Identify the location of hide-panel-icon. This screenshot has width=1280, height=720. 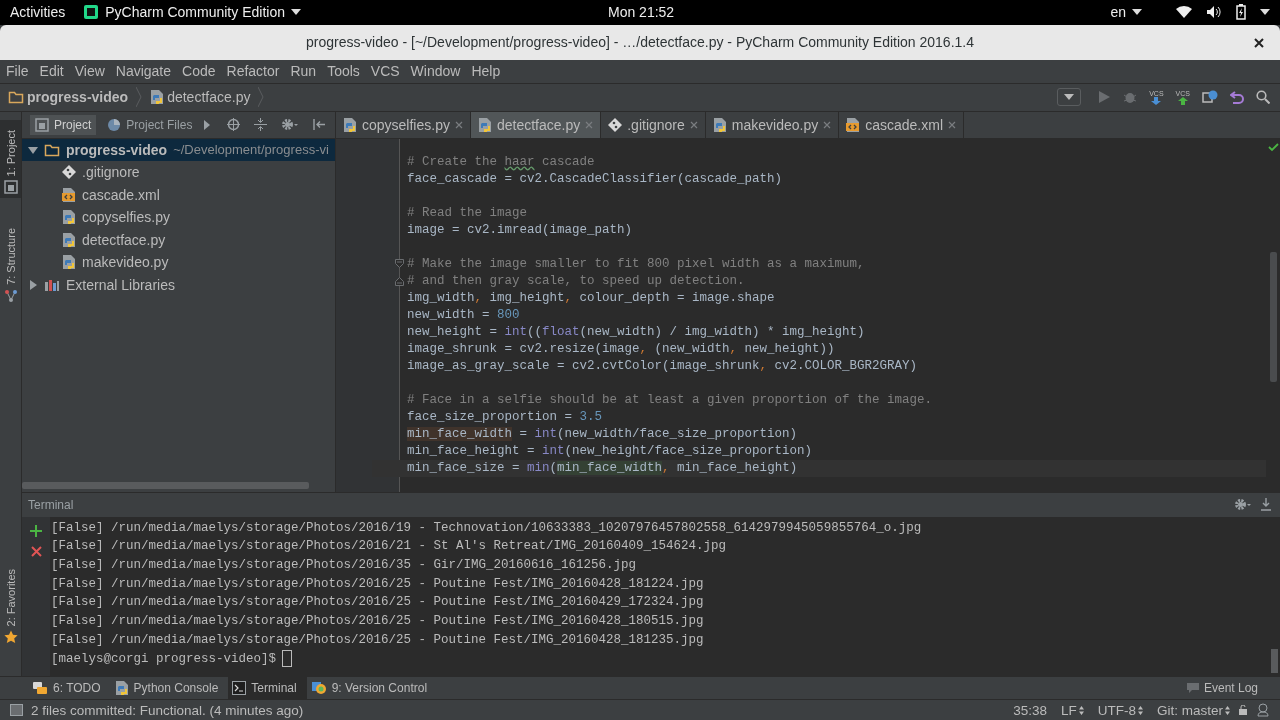
(320, 125).